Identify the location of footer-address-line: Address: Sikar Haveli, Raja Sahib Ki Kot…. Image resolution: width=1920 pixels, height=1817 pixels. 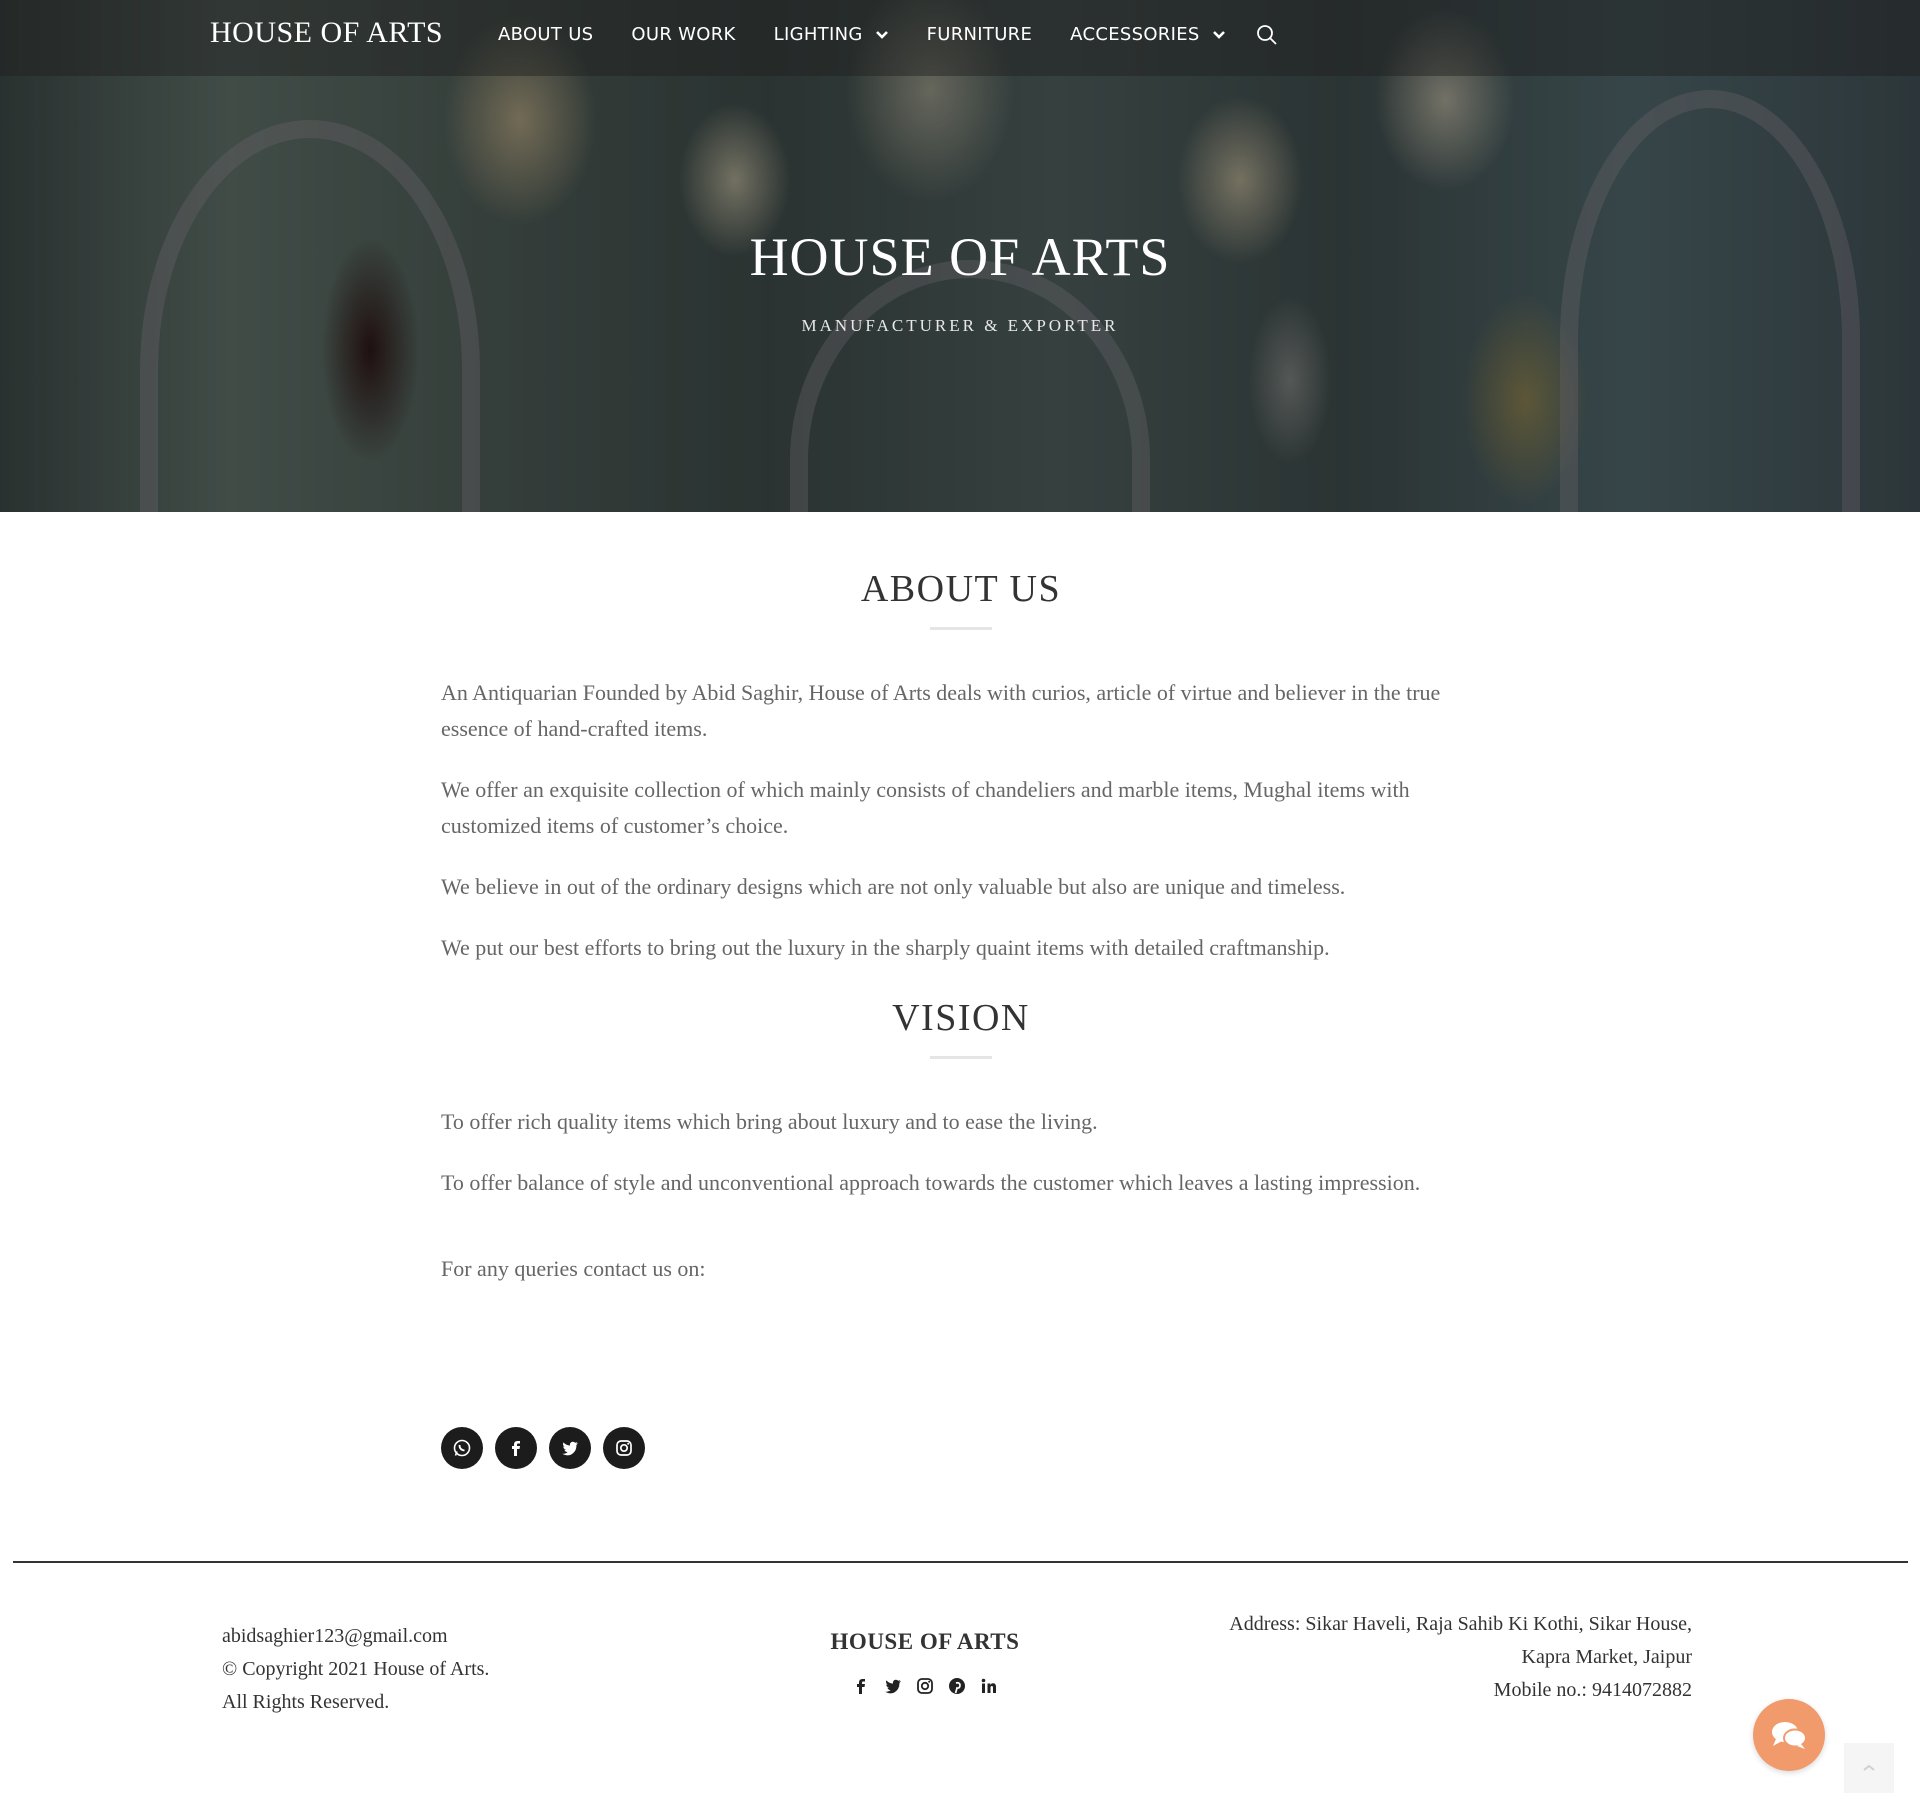
(1460, 1624).